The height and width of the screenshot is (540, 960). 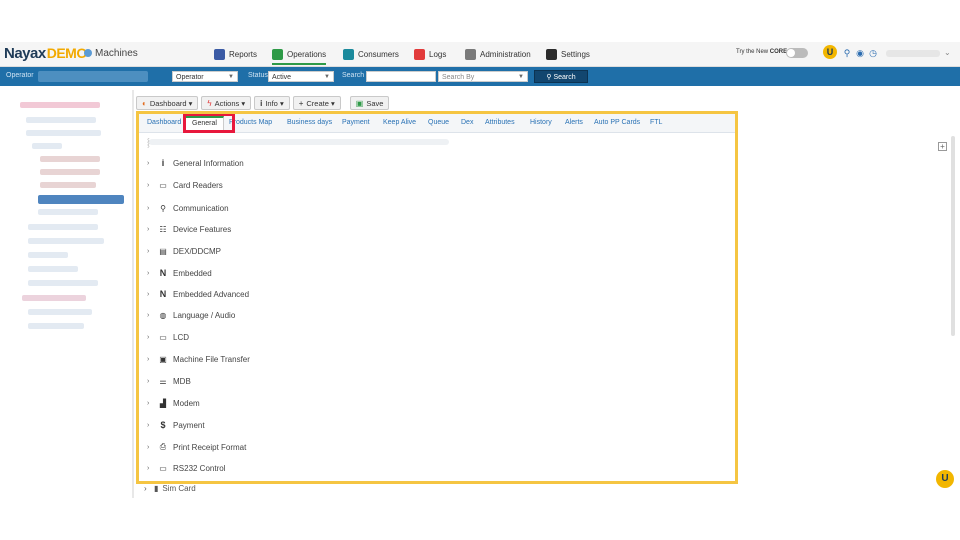 I want to click on nav-settings: Settings, so click(x=568, y=54).